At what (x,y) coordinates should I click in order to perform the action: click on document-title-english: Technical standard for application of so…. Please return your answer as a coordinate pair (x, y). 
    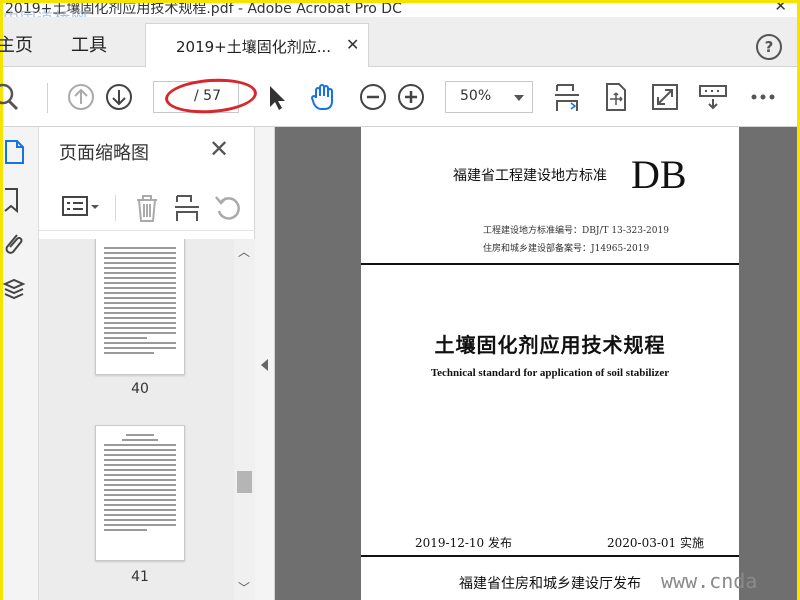
    Looking at the image, I should click on (550, 373).